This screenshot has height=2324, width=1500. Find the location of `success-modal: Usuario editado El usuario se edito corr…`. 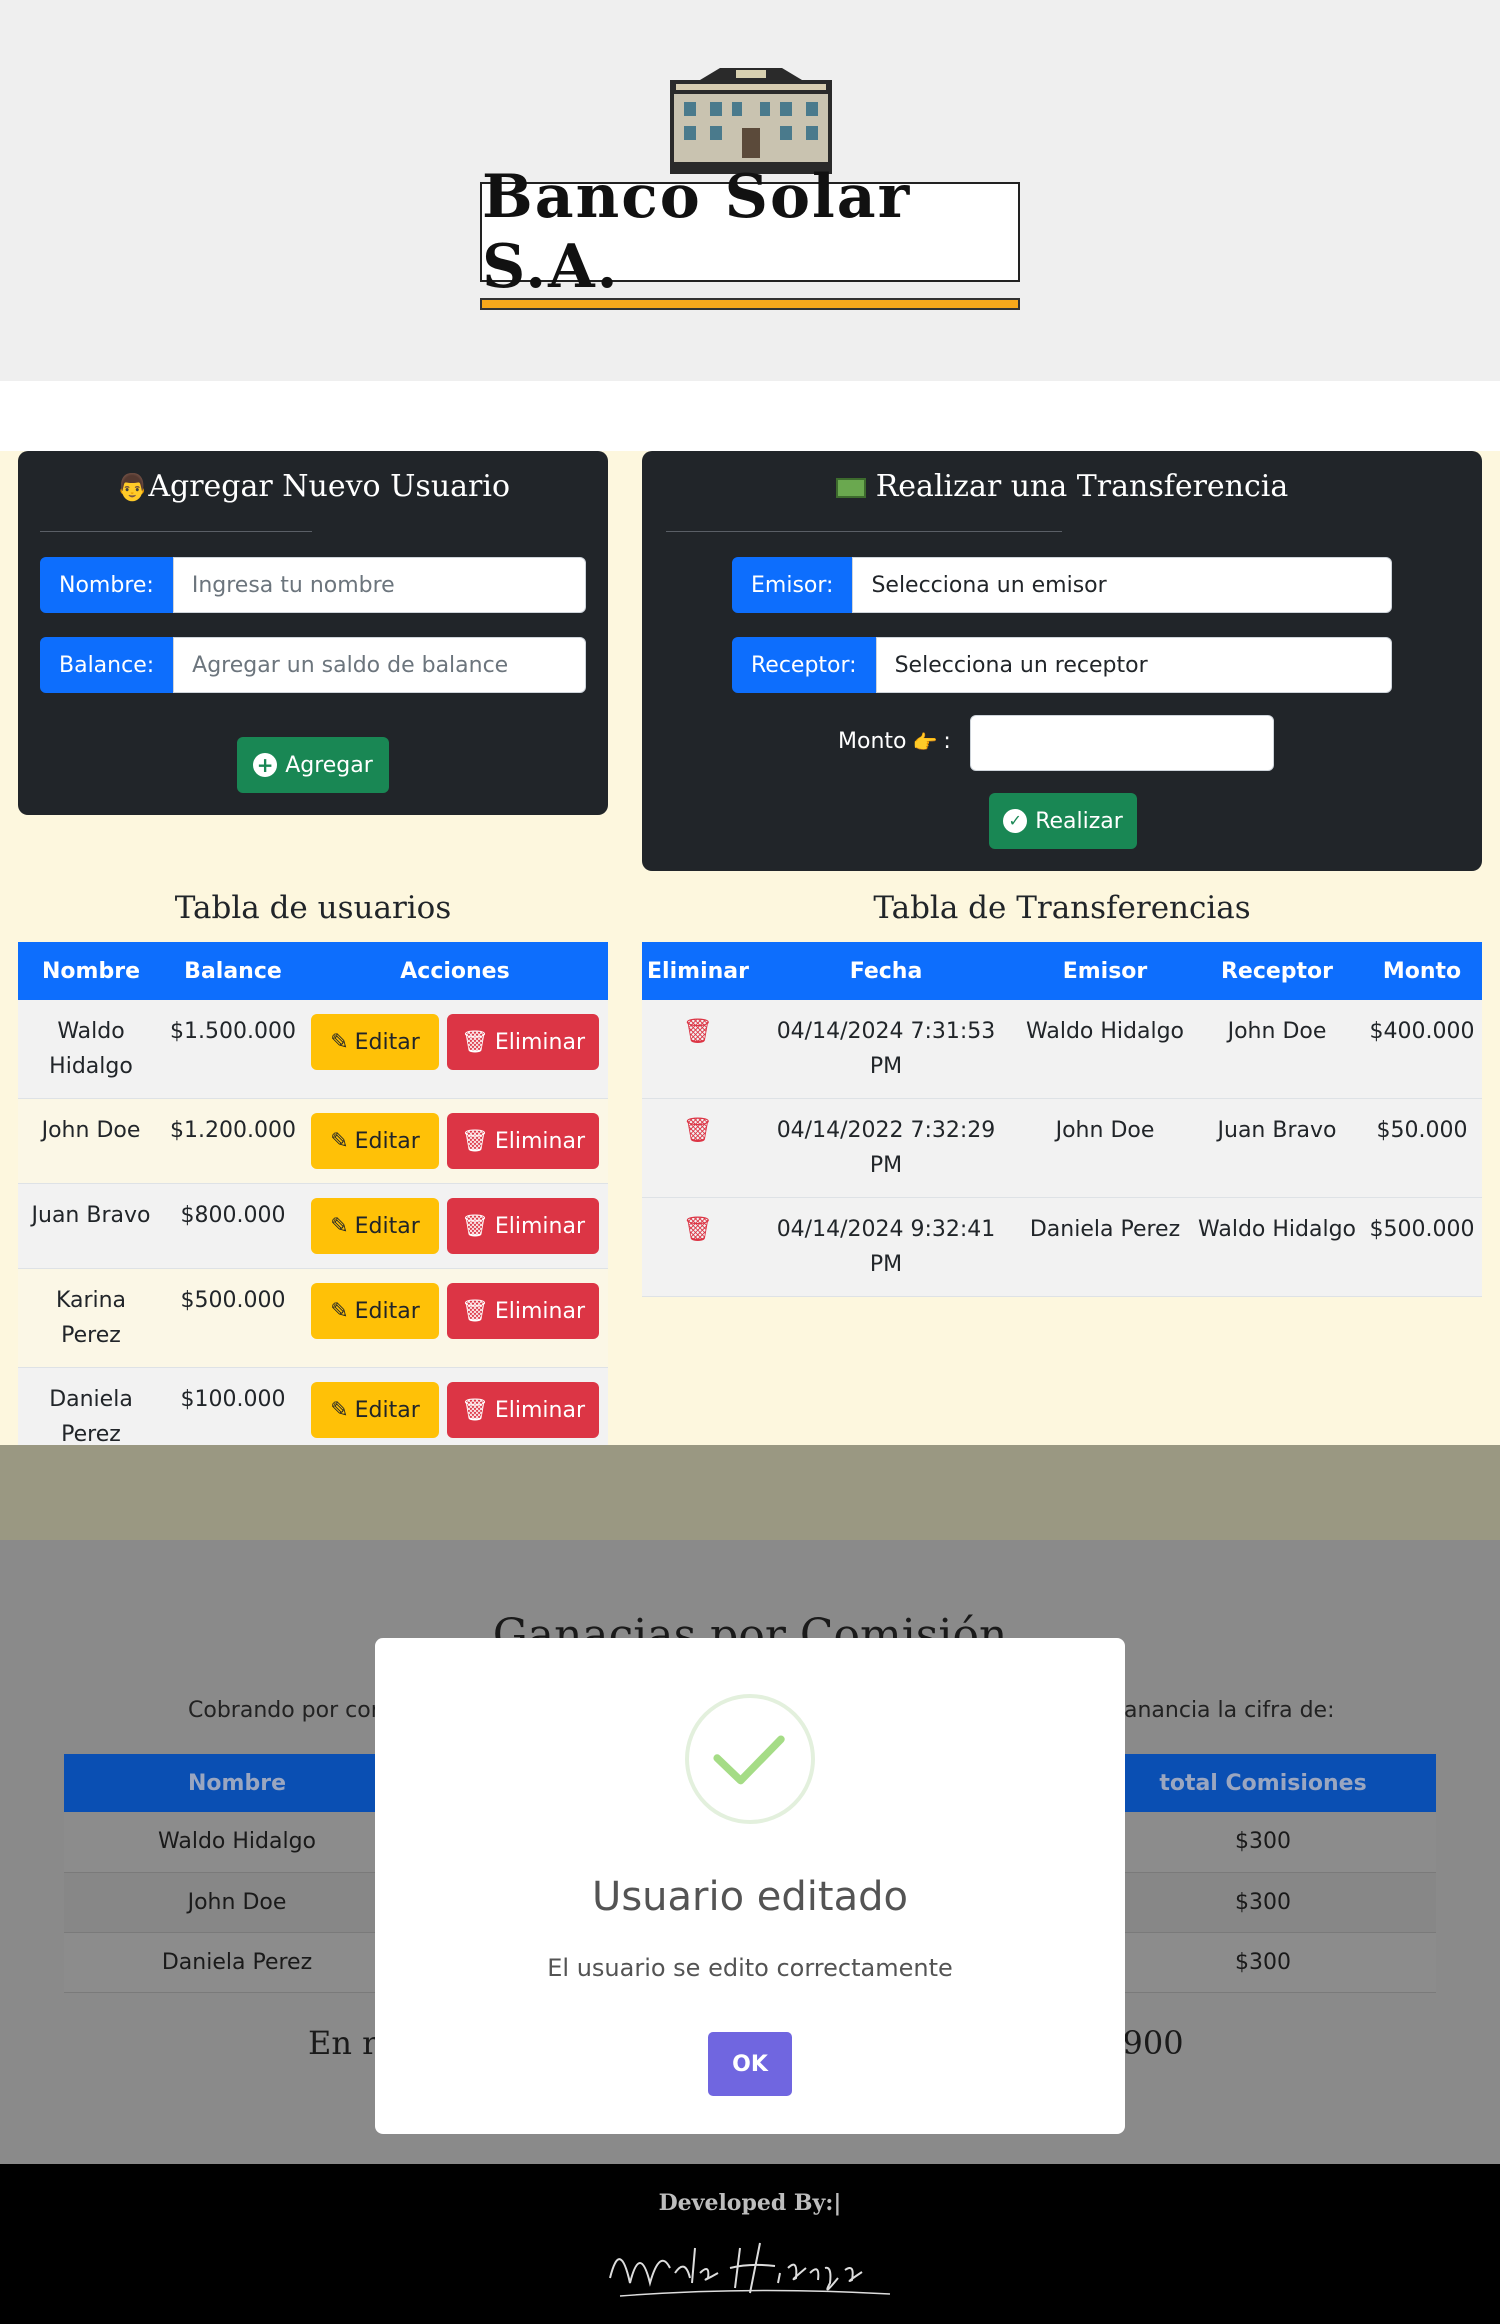

success-modal: Usuario editado El usuario se edito corr… is located at coordinates (750, 1886).